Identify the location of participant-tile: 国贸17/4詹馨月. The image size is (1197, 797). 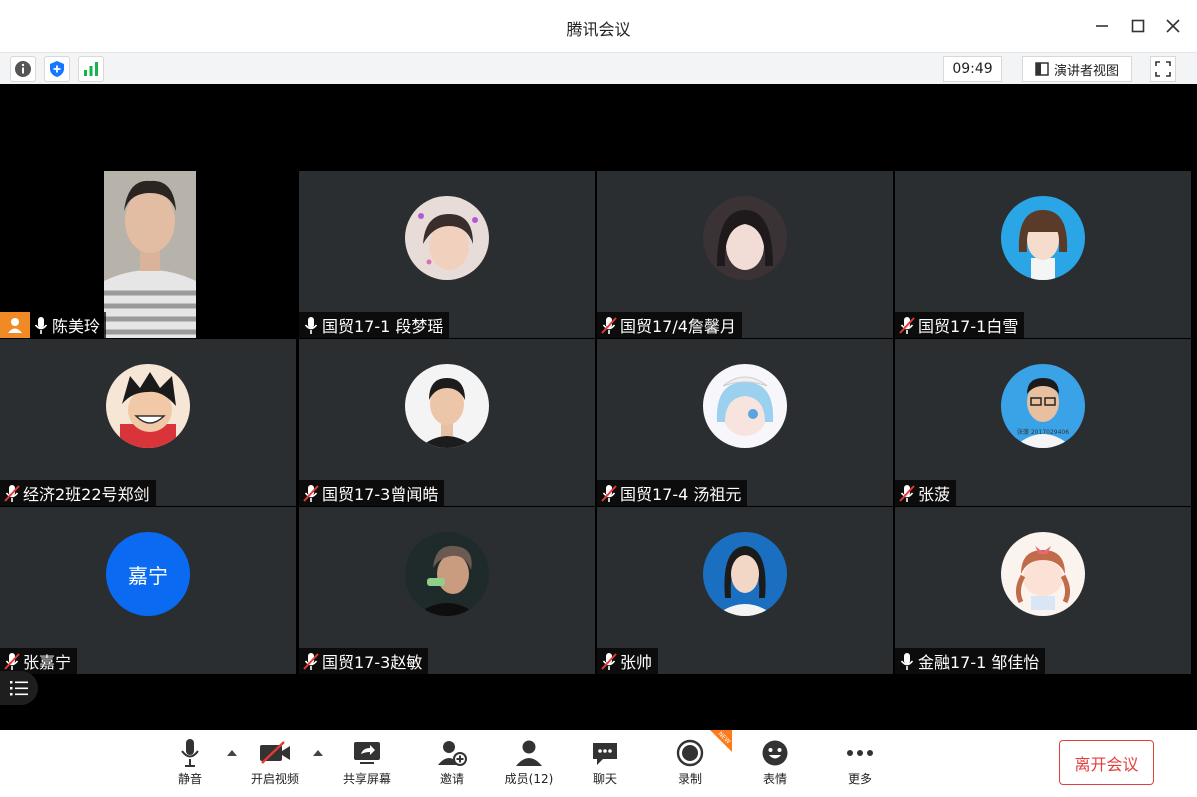
(745, 254).